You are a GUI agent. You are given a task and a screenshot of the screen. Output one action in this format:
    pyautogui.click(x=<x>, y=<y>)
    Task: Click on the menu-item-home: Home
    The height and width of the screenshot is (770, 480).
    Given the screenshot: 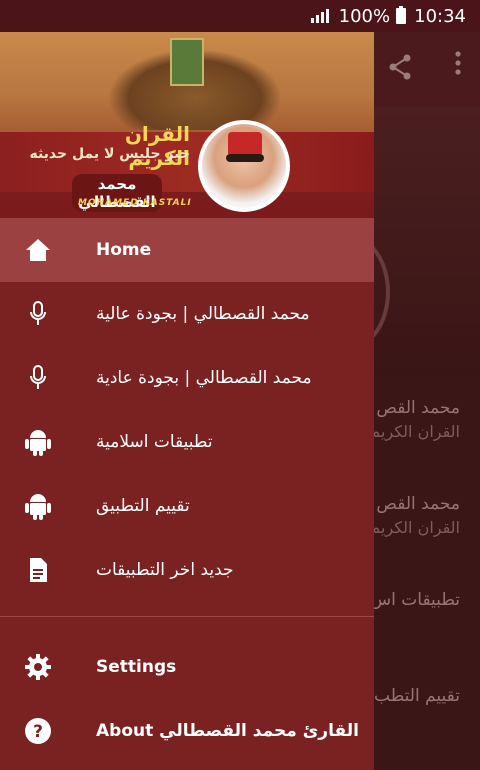 What is the action you would take?
    pyautogui.click(x=187, y=250)
    